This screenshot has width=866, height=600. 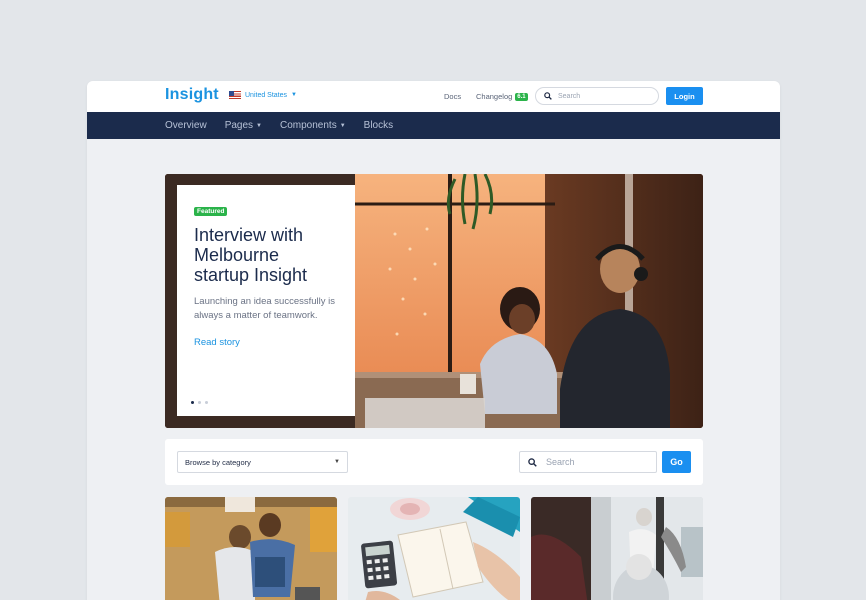 What do you see at coordinates (597, 96) in the screenshot?
I see `header-search-input: Search` at bounding box center [597, 96].